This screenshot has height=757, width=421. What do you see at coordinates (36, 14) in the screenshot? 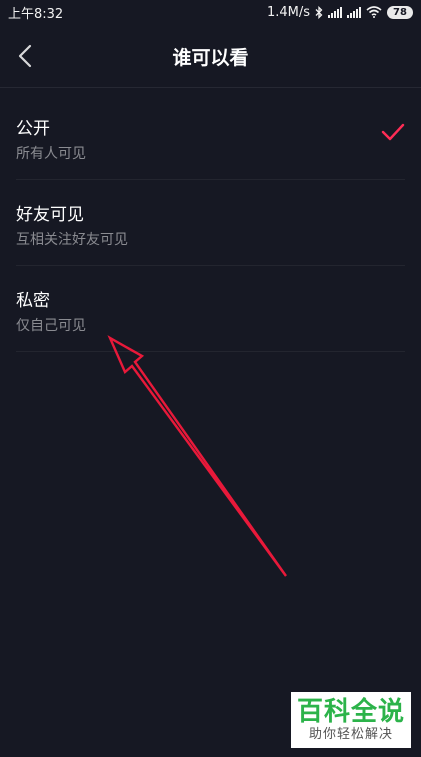
I see `status-time: 上午8:32` at bounding box center [36, 14].